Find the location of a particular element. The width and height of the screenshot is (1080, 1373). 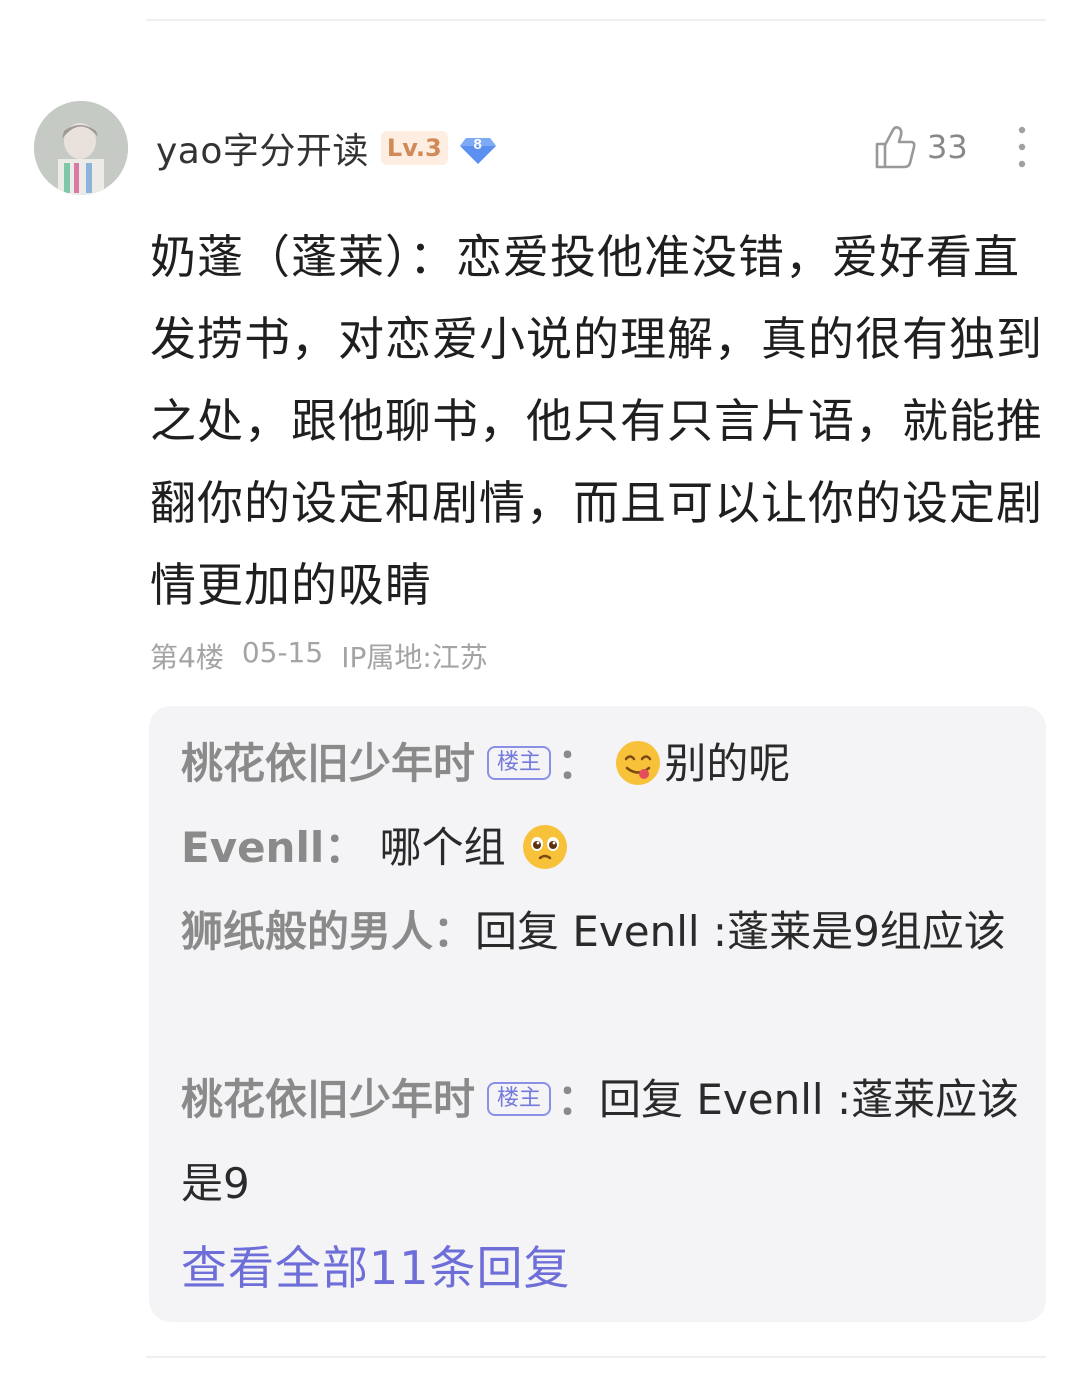

view-all-replies-link: 查看全部11条回复 is located at coordinates (376, 1268).